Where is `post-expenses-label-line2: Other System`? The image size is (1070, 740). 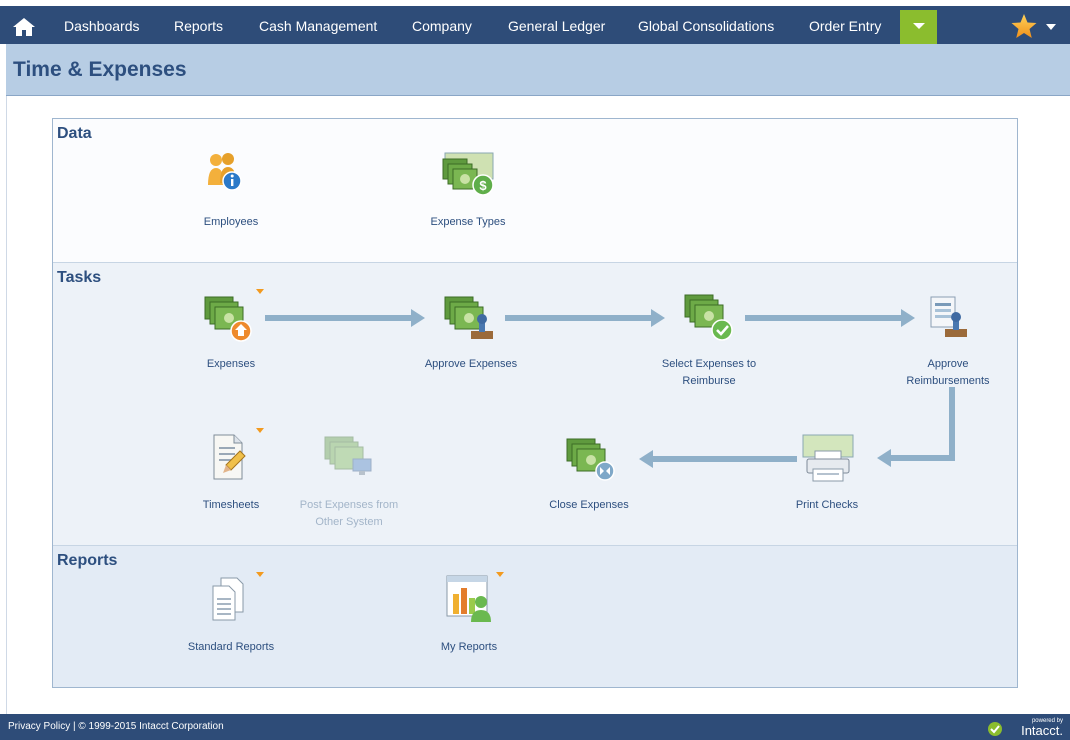
post-expenses-label-line2: Other System is located at coordinates (349, 522).